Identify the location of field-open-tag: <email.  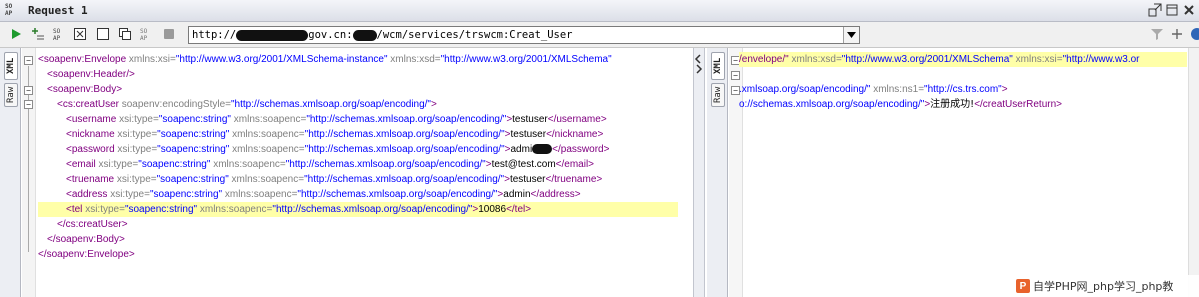
(81, 164).